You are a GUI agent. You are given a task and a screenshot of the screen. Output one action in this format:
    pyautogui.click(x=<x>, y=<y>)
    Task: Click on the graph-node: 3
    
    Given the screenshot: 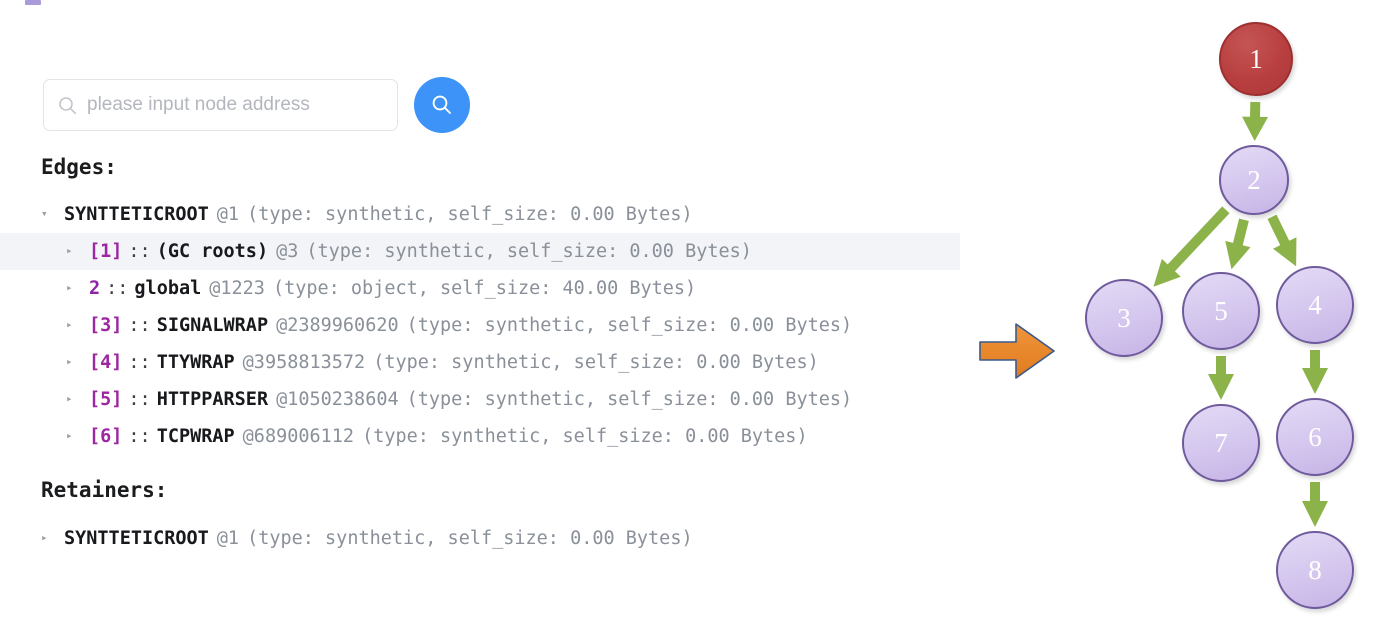 What is the action you would take?
    pyautogui.click(x=1124, y=318)
    